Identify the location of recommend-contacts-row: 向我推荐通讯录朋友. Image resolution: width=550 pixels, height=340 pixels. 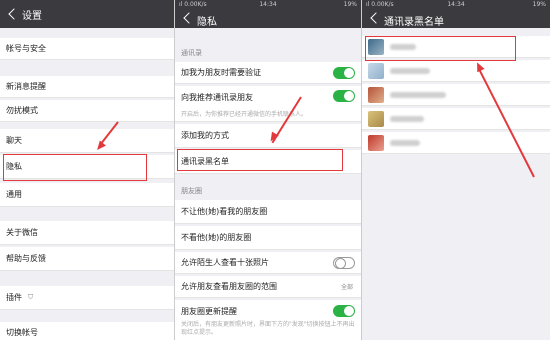
(268, 97).